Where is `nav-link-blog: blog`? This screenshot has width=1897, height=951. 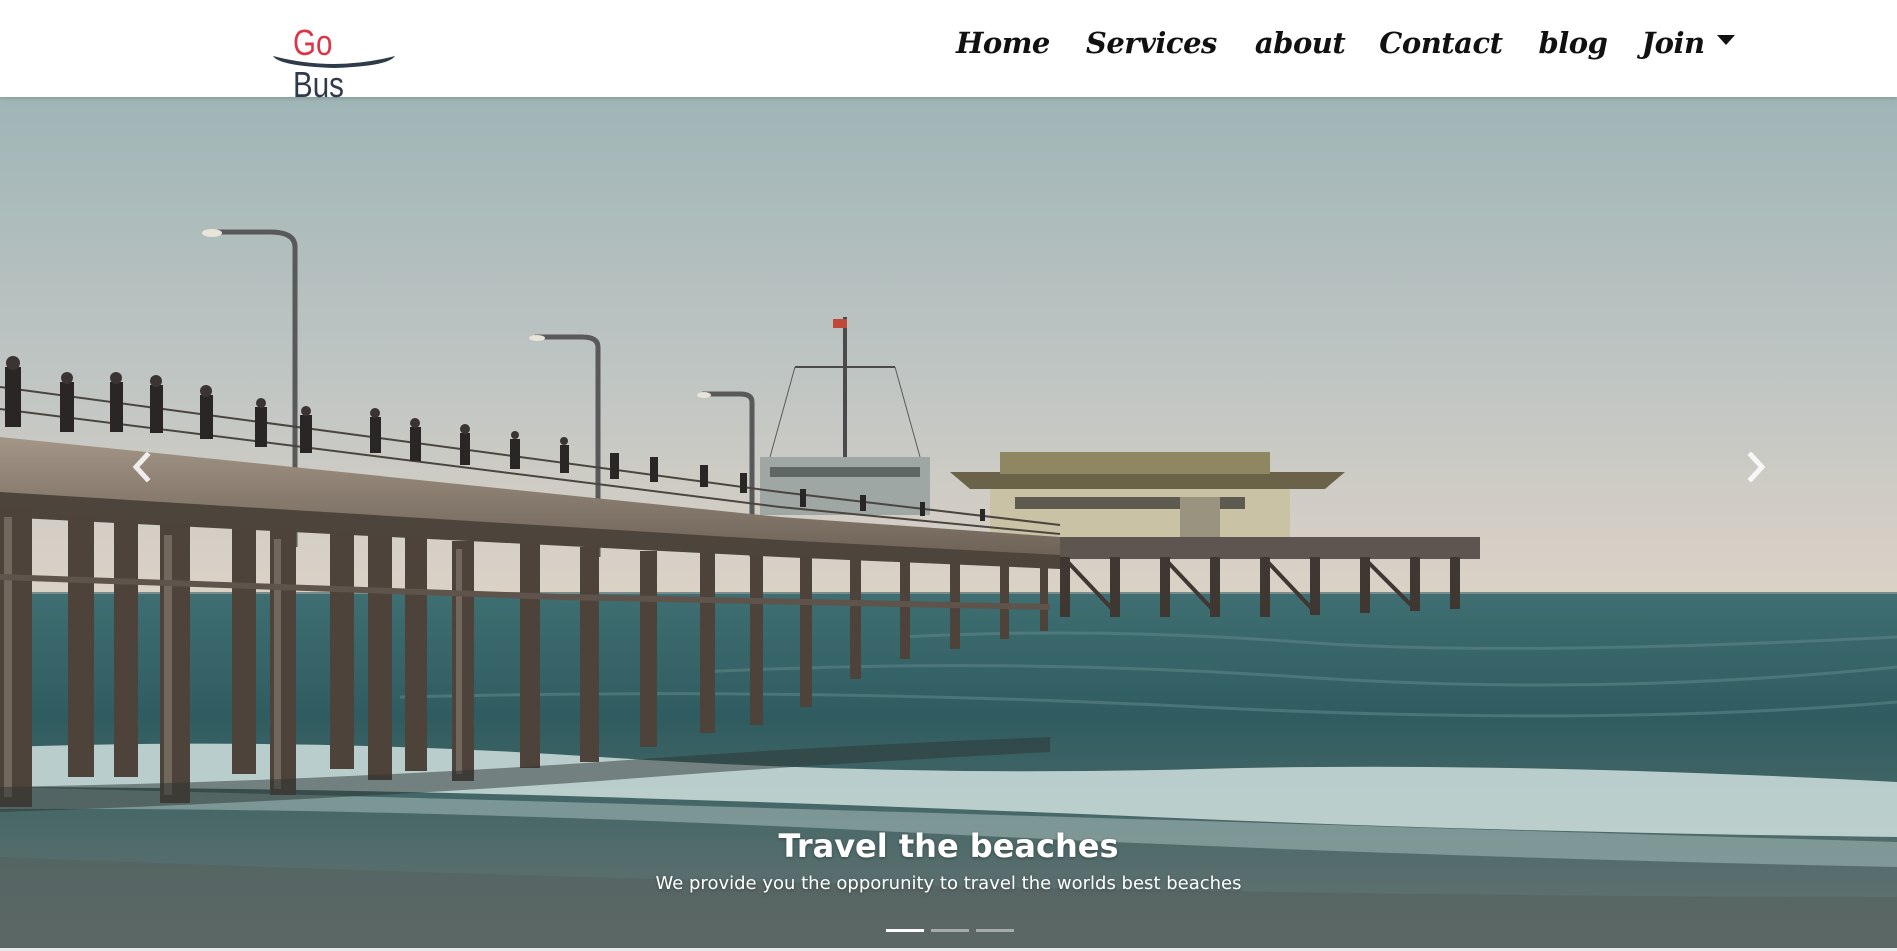 nav-link-blog: blog is located at coordinates (1573, 43).